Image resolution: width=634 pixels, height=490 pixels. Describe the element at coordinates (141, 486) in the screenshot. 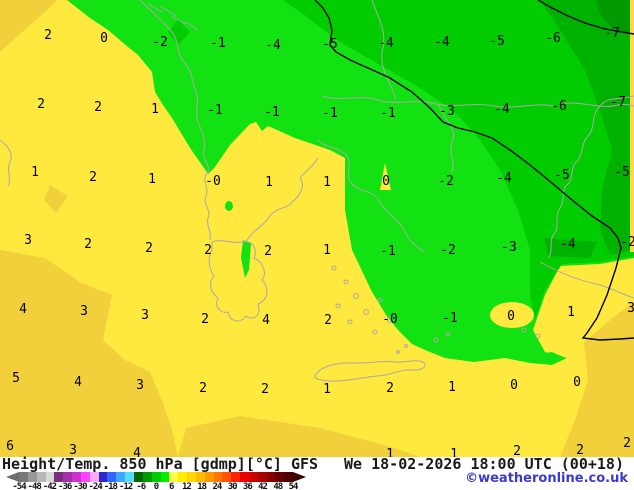

I see `scale-tick: -6` at that location.